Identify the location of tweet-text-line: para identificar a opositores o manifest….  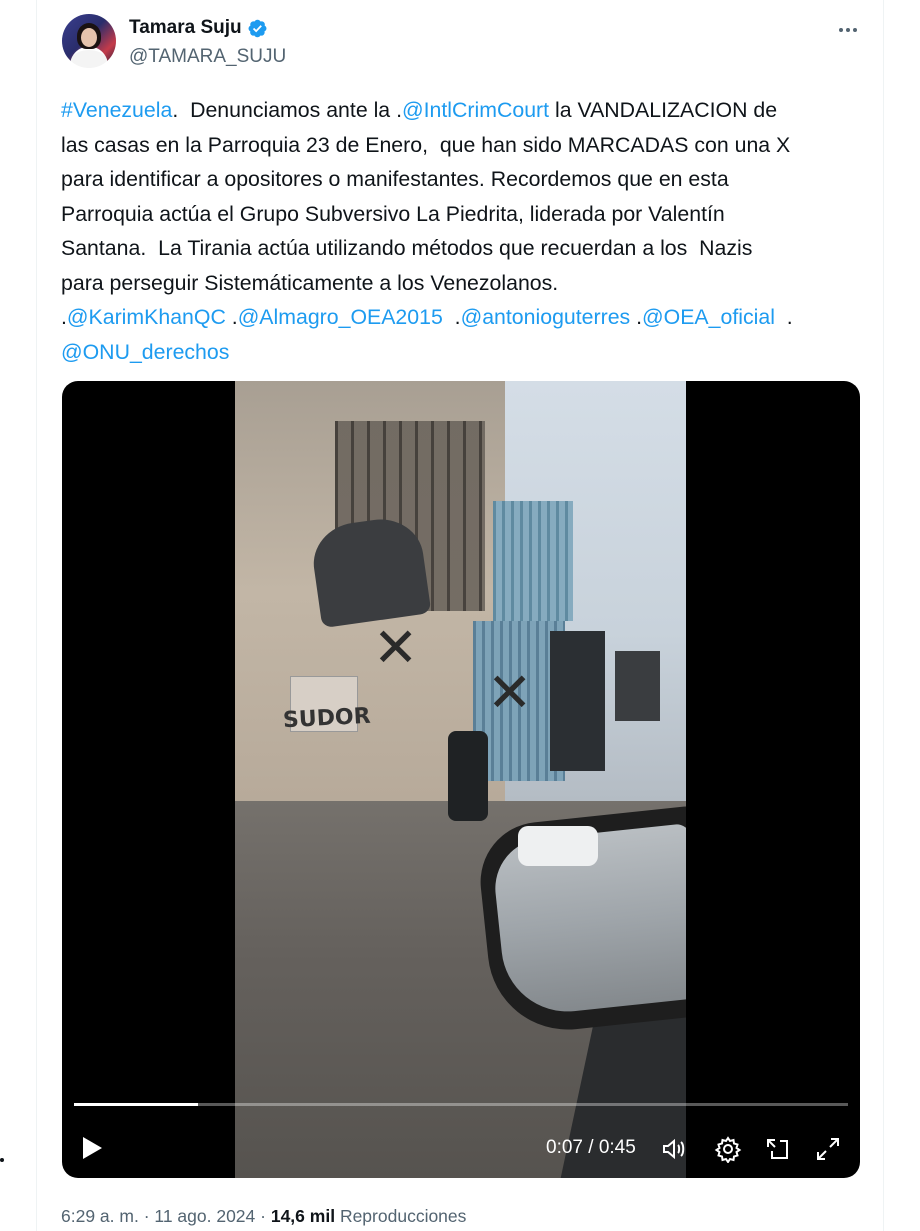
(461, 179).